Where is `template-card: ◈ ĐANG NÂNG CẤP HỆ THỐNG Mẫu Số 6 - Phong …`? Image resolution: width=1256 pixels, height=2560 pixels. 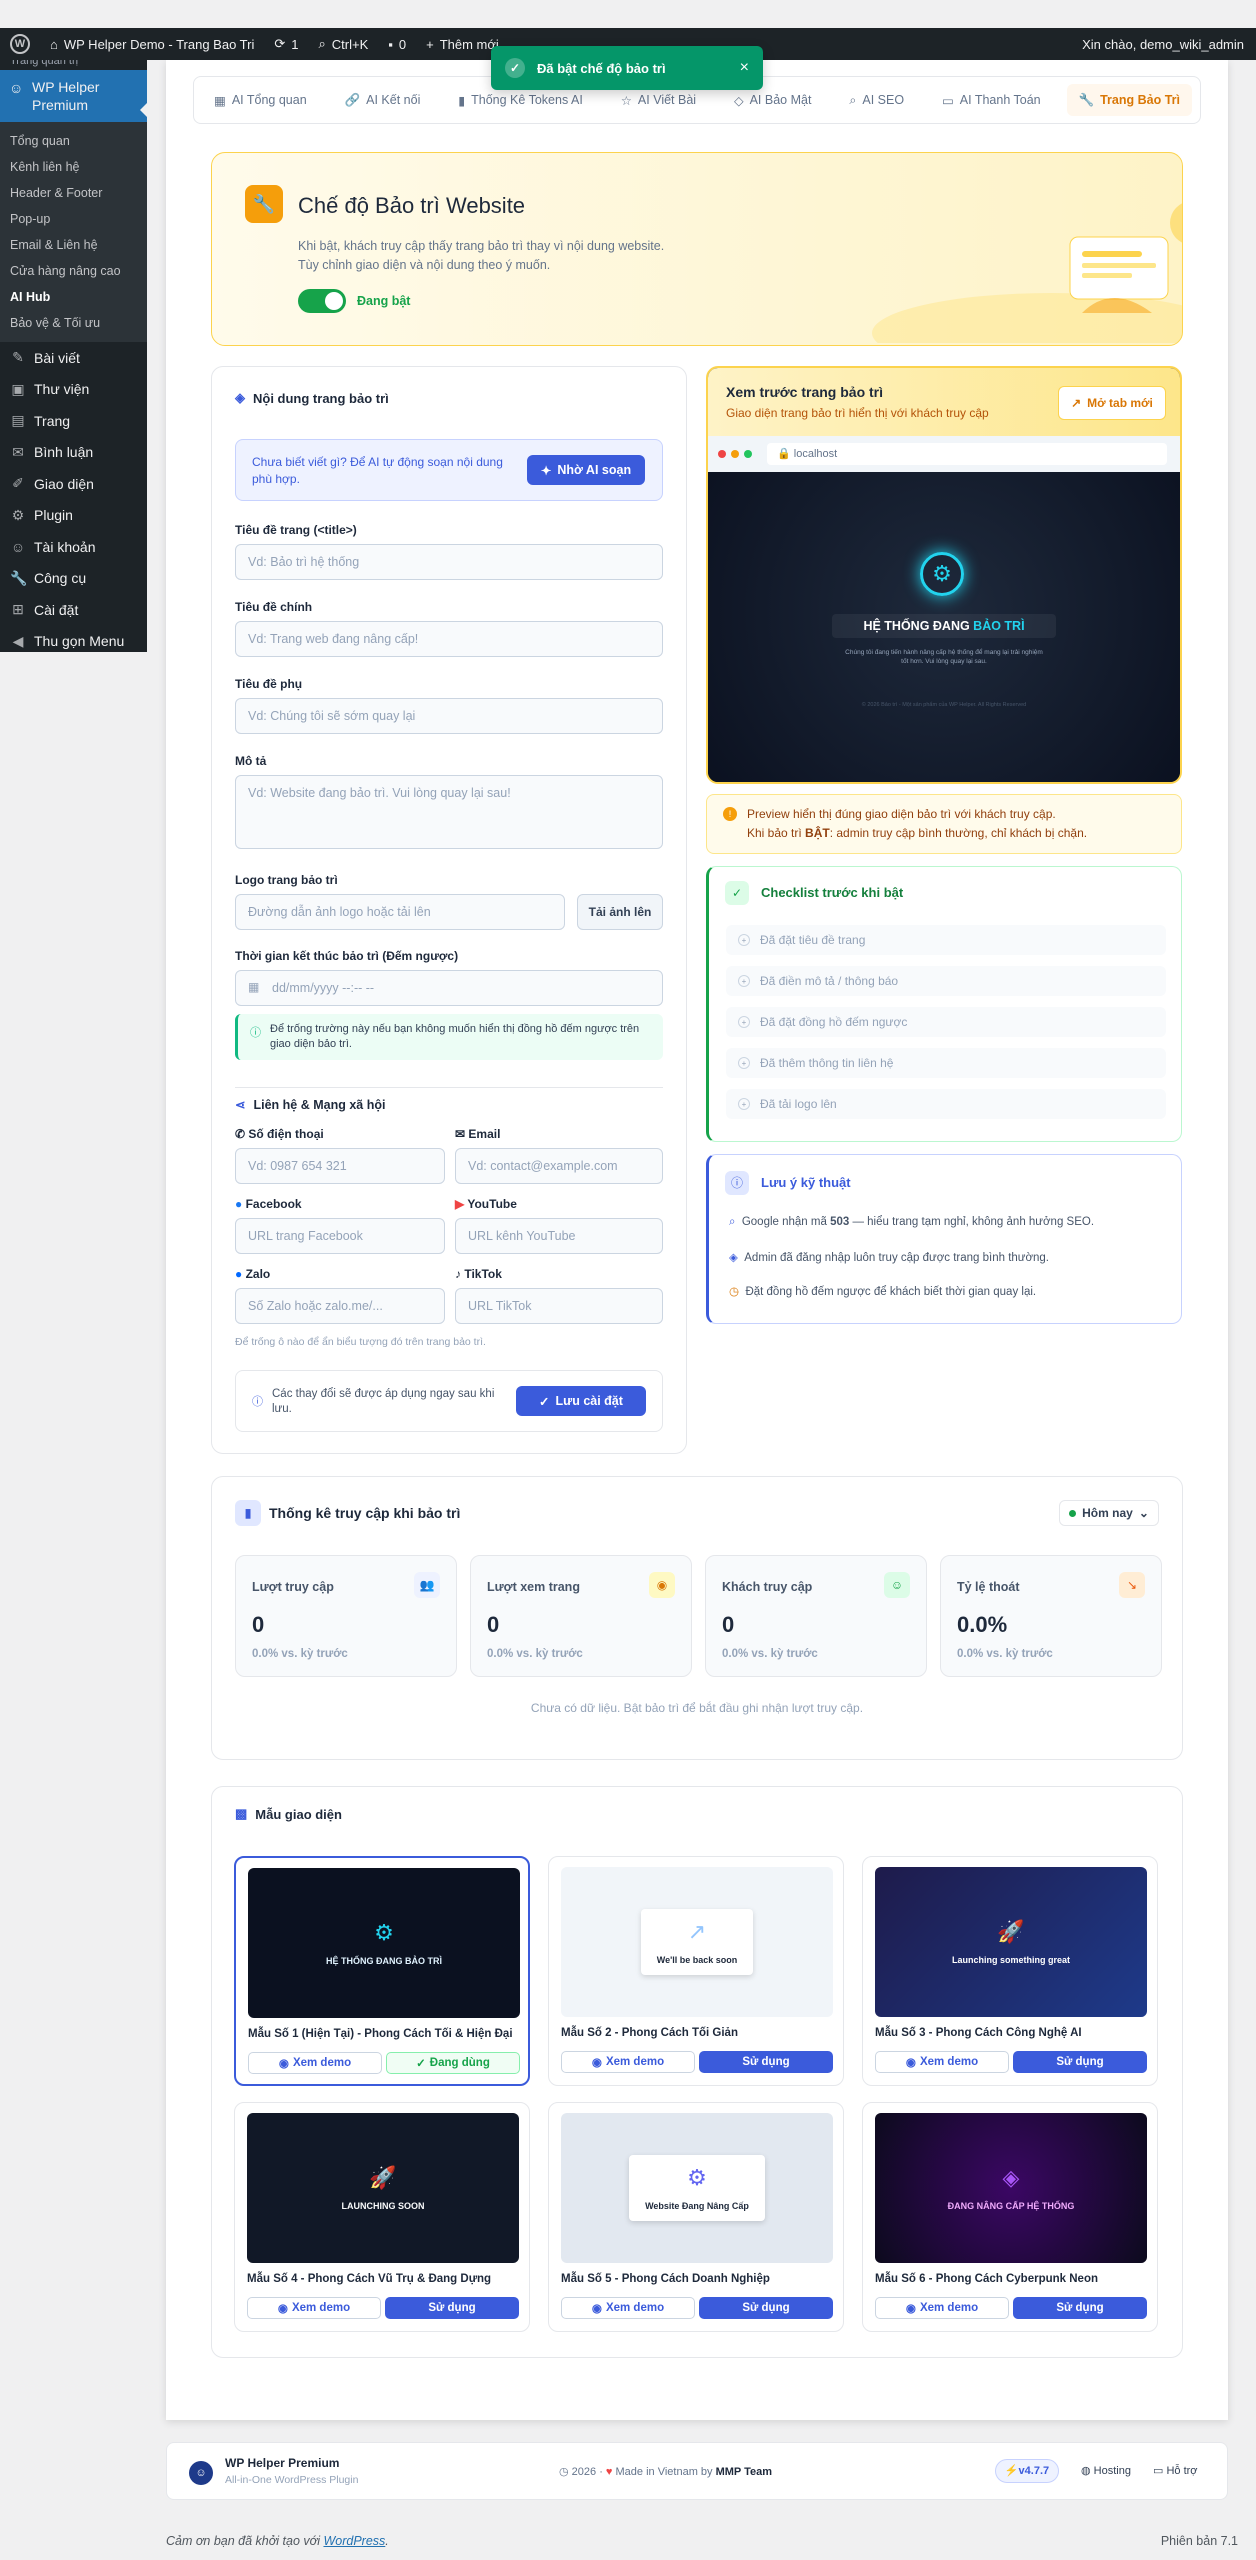
template-card: ◈ ĐANG NÂNG CẤP HỆ THỐNG Mẫu Số 6 - Phong … is located at coordinates (1010, 2217).